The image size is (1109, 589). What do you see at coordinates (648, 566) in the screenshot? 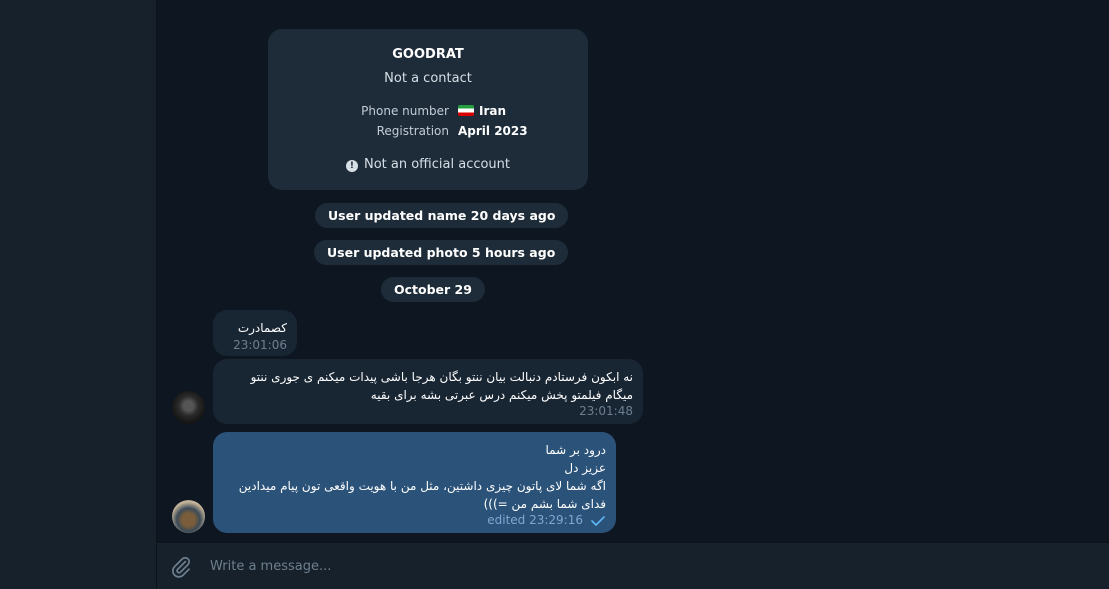
I see `message-input` at bounding box center [648, 566].